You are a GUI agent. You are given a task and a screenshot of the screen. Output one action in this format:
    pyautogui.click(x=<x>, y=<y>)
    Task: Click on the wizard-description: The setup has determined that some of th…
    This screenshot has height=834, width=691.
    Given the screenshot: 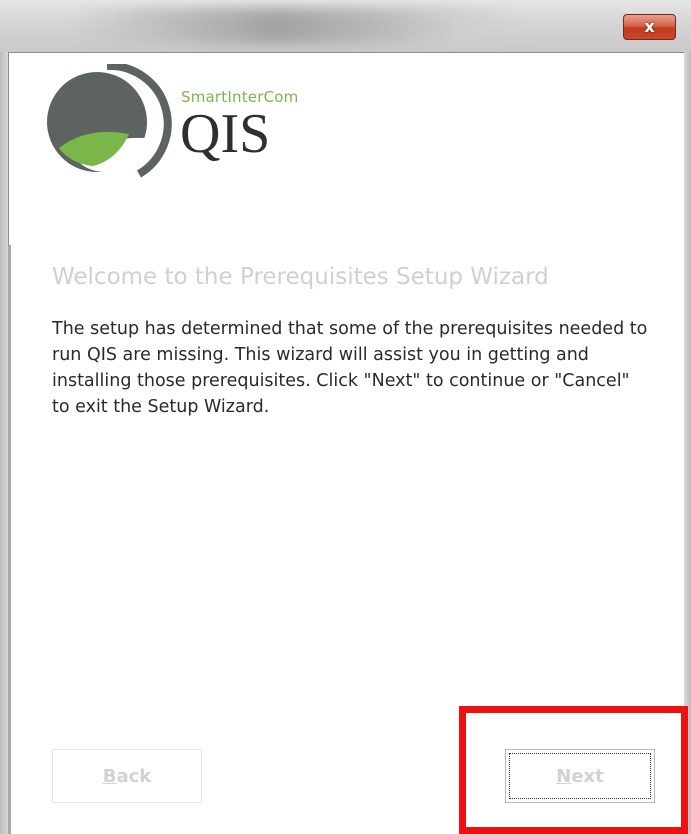 What is the action you would take?
    pyautogui.click(x=350, y=368)
    